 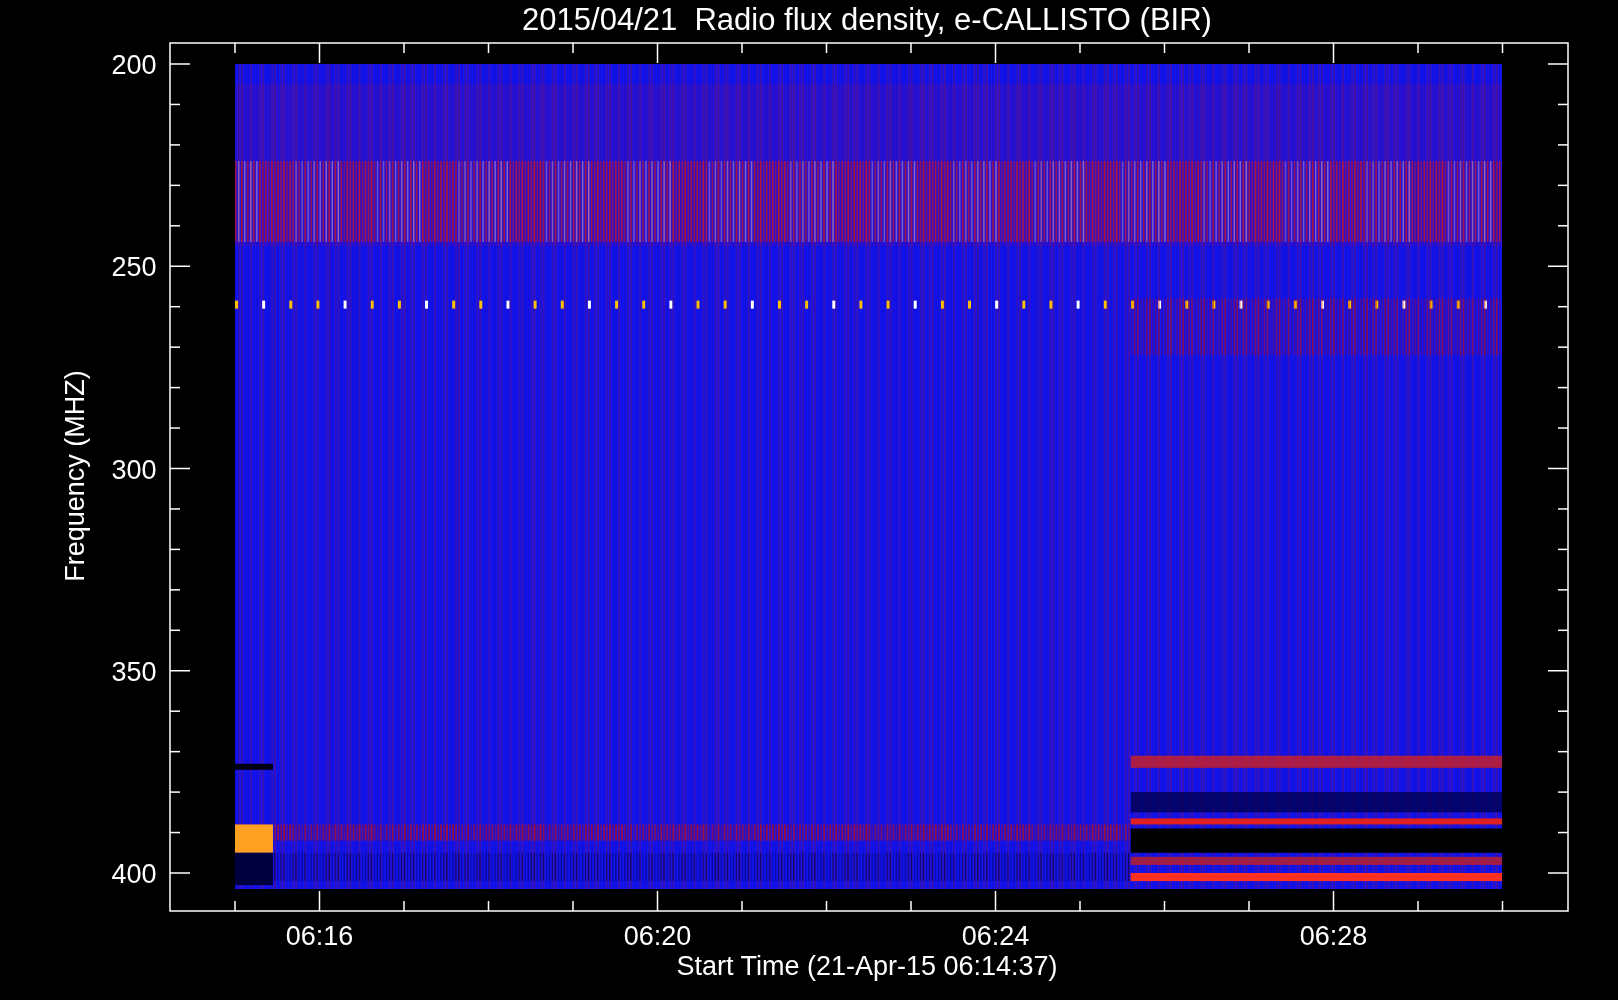 I want to click on x-tick-label: 06:28, so click(x=1333, y=936).